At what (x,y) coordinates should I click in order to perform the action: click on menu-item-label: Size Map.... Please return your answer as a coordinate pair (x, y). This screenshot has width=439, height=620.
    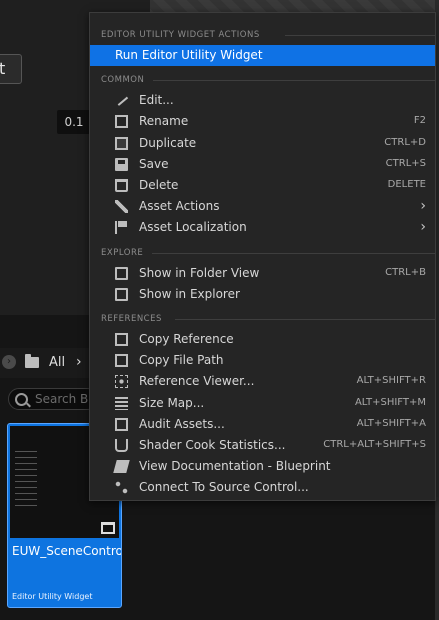
    Looking at the image, I should click on (172, 402).